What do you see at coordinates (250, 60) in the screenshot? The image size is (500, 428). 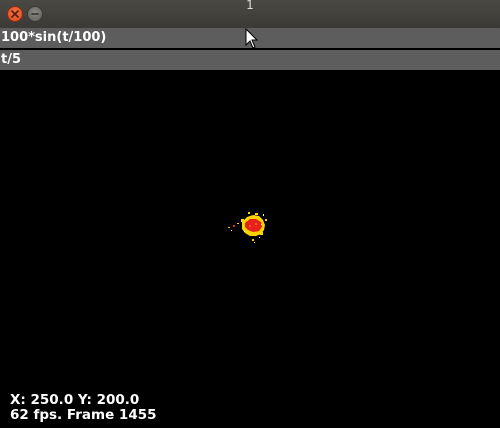 I see `y-expression-input: t/5` at bounding box center [250, 60].